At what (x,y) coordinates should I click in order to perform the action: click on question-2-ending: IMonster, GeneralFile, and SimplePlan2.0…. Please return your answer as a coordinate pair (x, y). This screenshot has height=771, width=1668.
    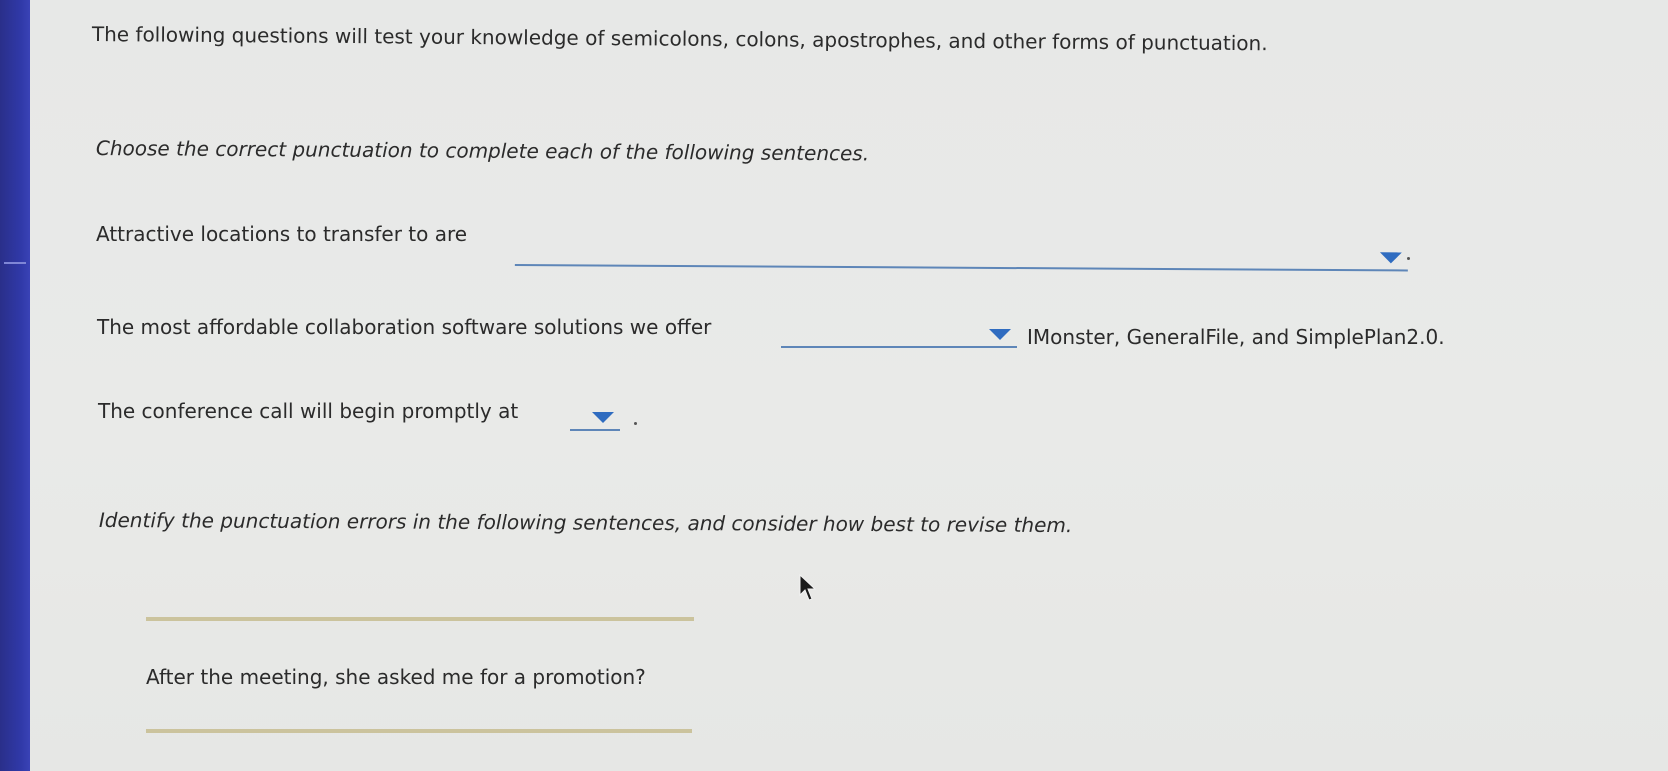
    Looking at the image, I should click on (1236, 337).